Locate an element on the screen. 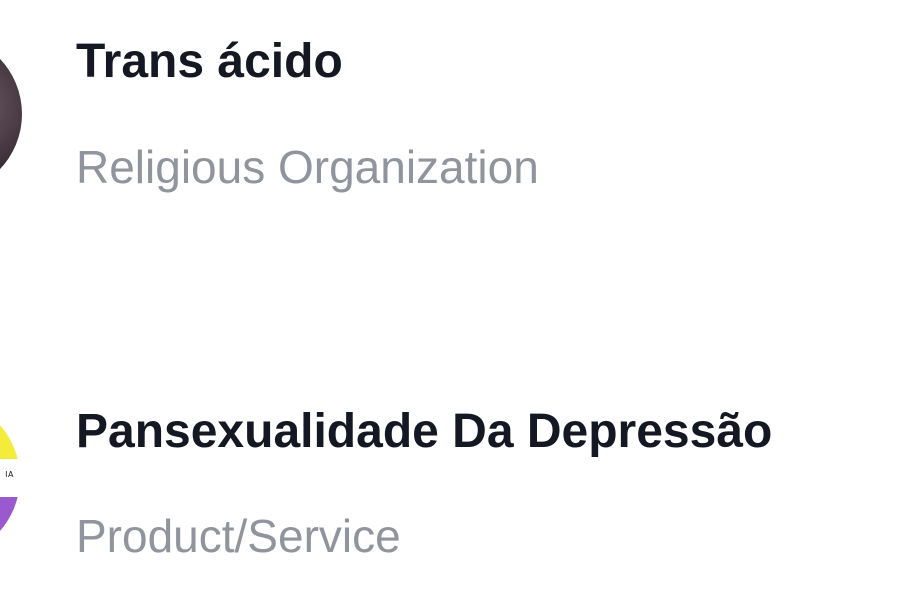  page-name-link: Trans ácido is located at coordinates (209, 62).